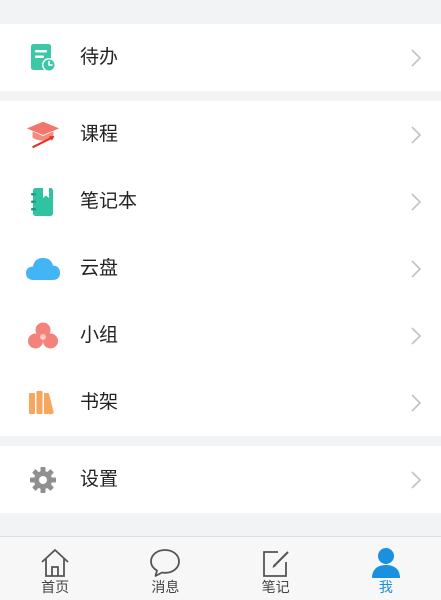 This screenshot has width=441, height=600. I want to click on menu-item-label: 设置, so click(99, 479).